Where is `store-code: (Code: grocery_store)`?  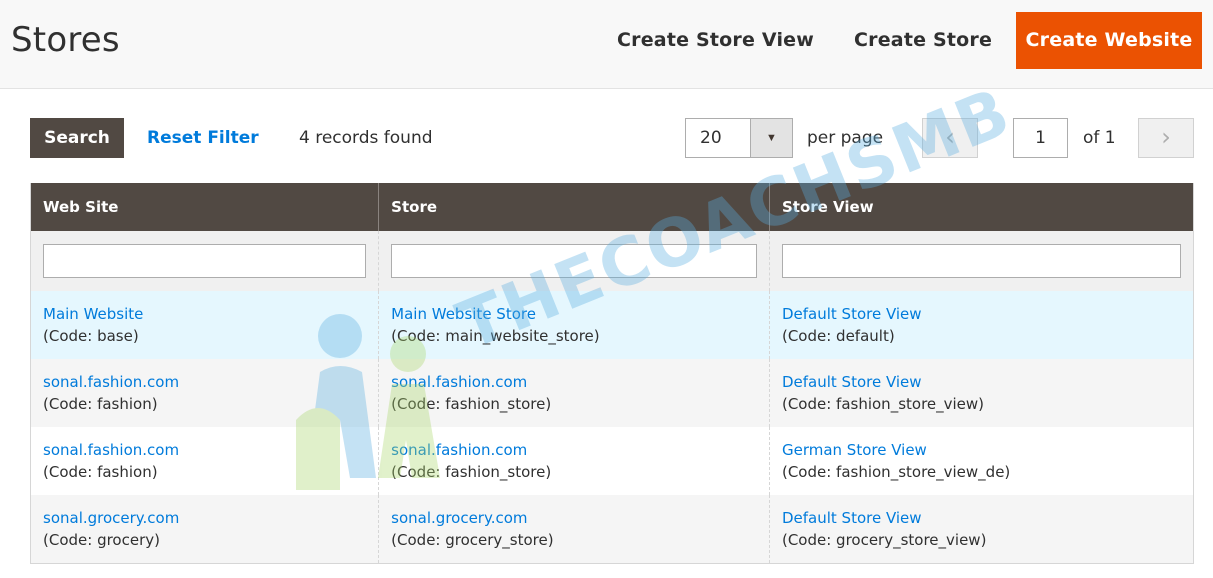
store-code: (Code: grocery_store) is located at coordinates (472, 540).